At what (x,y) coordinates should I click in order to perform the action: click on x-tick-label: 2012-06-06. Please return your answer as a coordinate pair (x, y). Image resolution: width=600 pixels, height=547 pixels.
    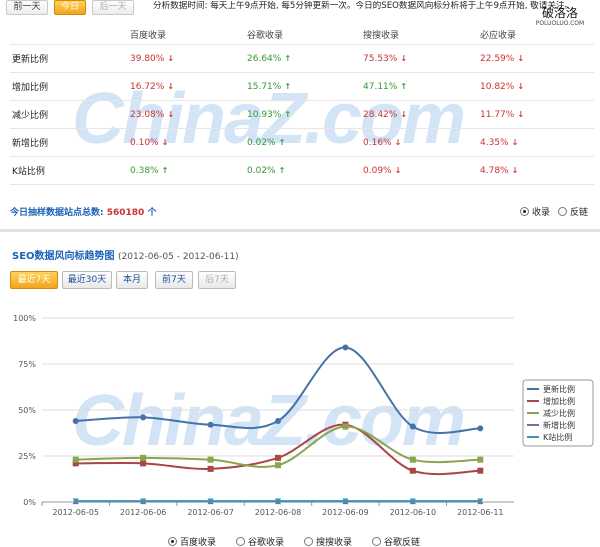
    Looking at the image, I should click on (143, 512).